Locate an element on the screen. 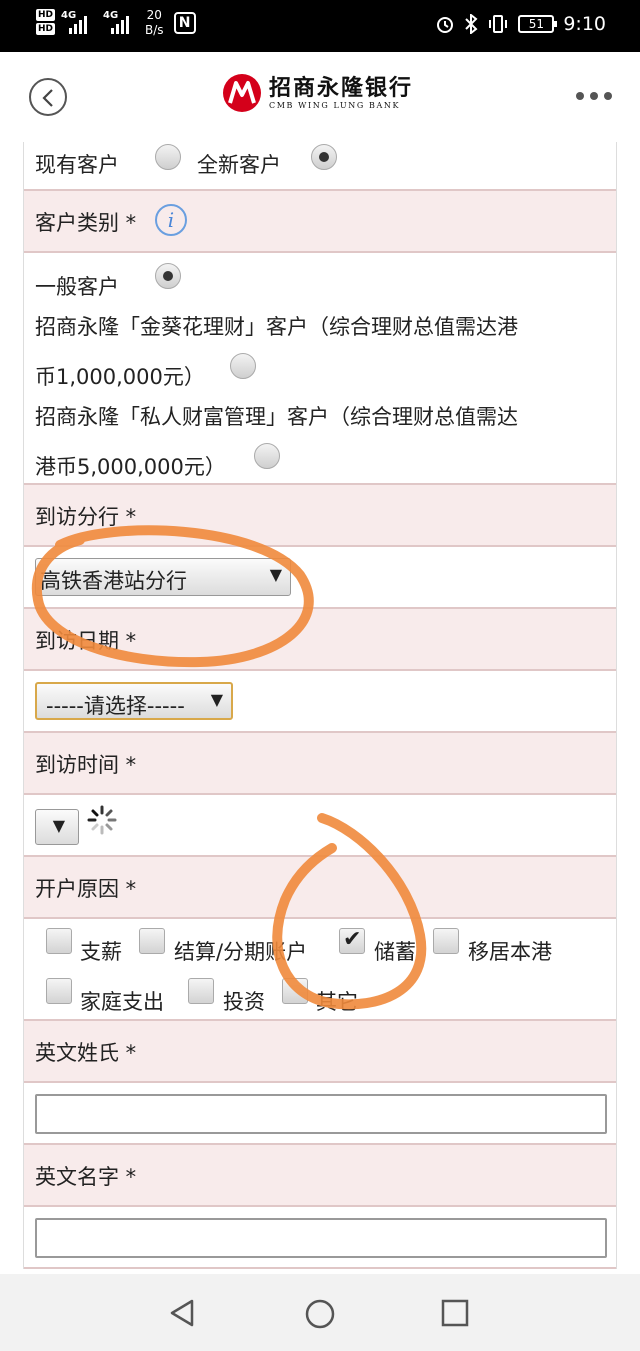 Image resolution: width=640 pixels, height=1351 pixels. status-left: HD HD 4G 4G 20 B/s N is located at coordinates (116, 23).